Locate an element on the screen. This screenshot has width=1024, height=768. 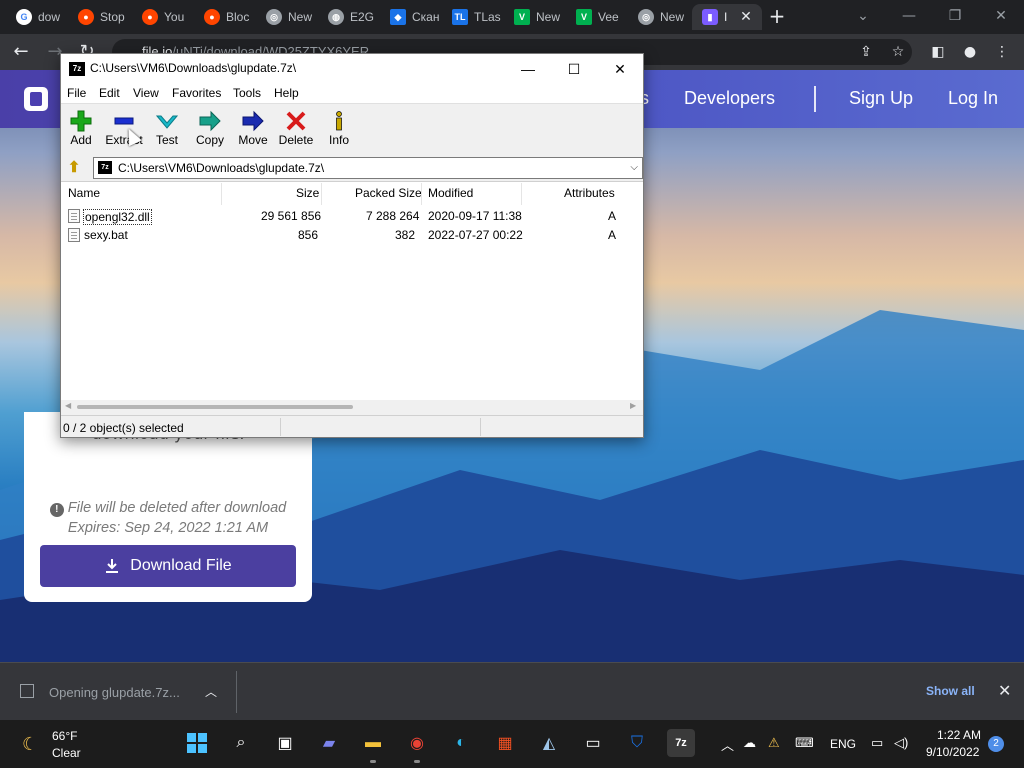
tab-search-icon: ⌄ is located at coordinates (863, 16).